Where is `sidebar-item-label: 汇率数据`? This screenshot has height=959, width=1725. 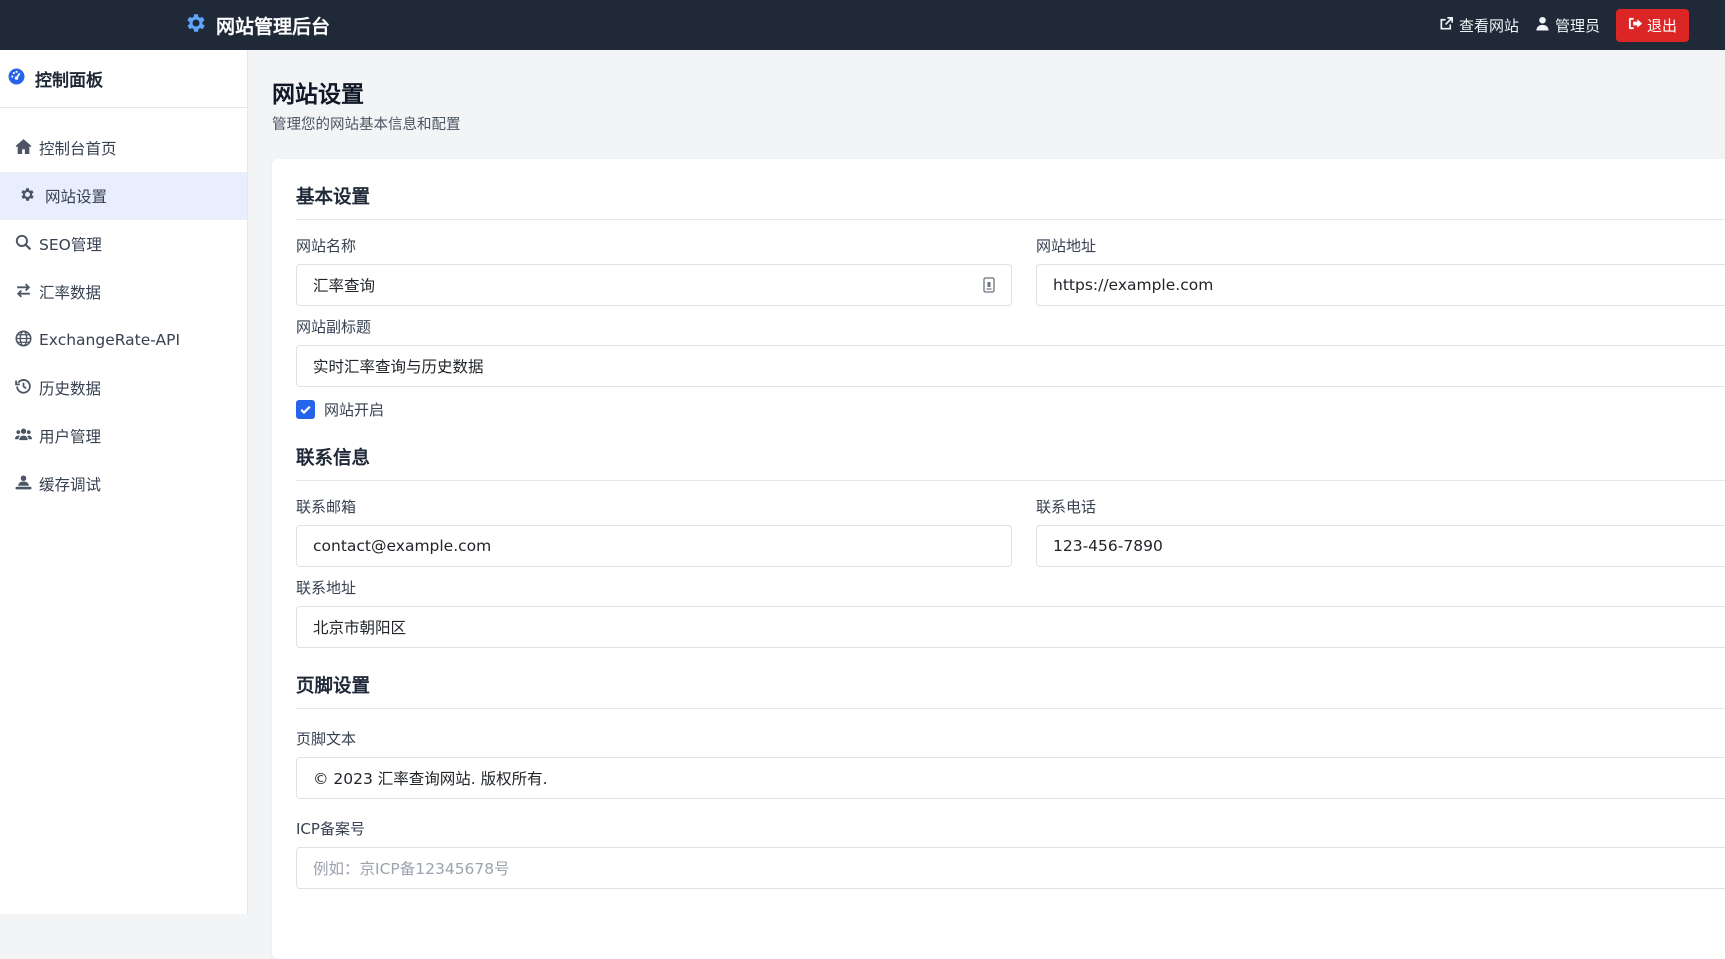
sidebar-item-label: 汇率数据 is located at coordinates (70, 293).